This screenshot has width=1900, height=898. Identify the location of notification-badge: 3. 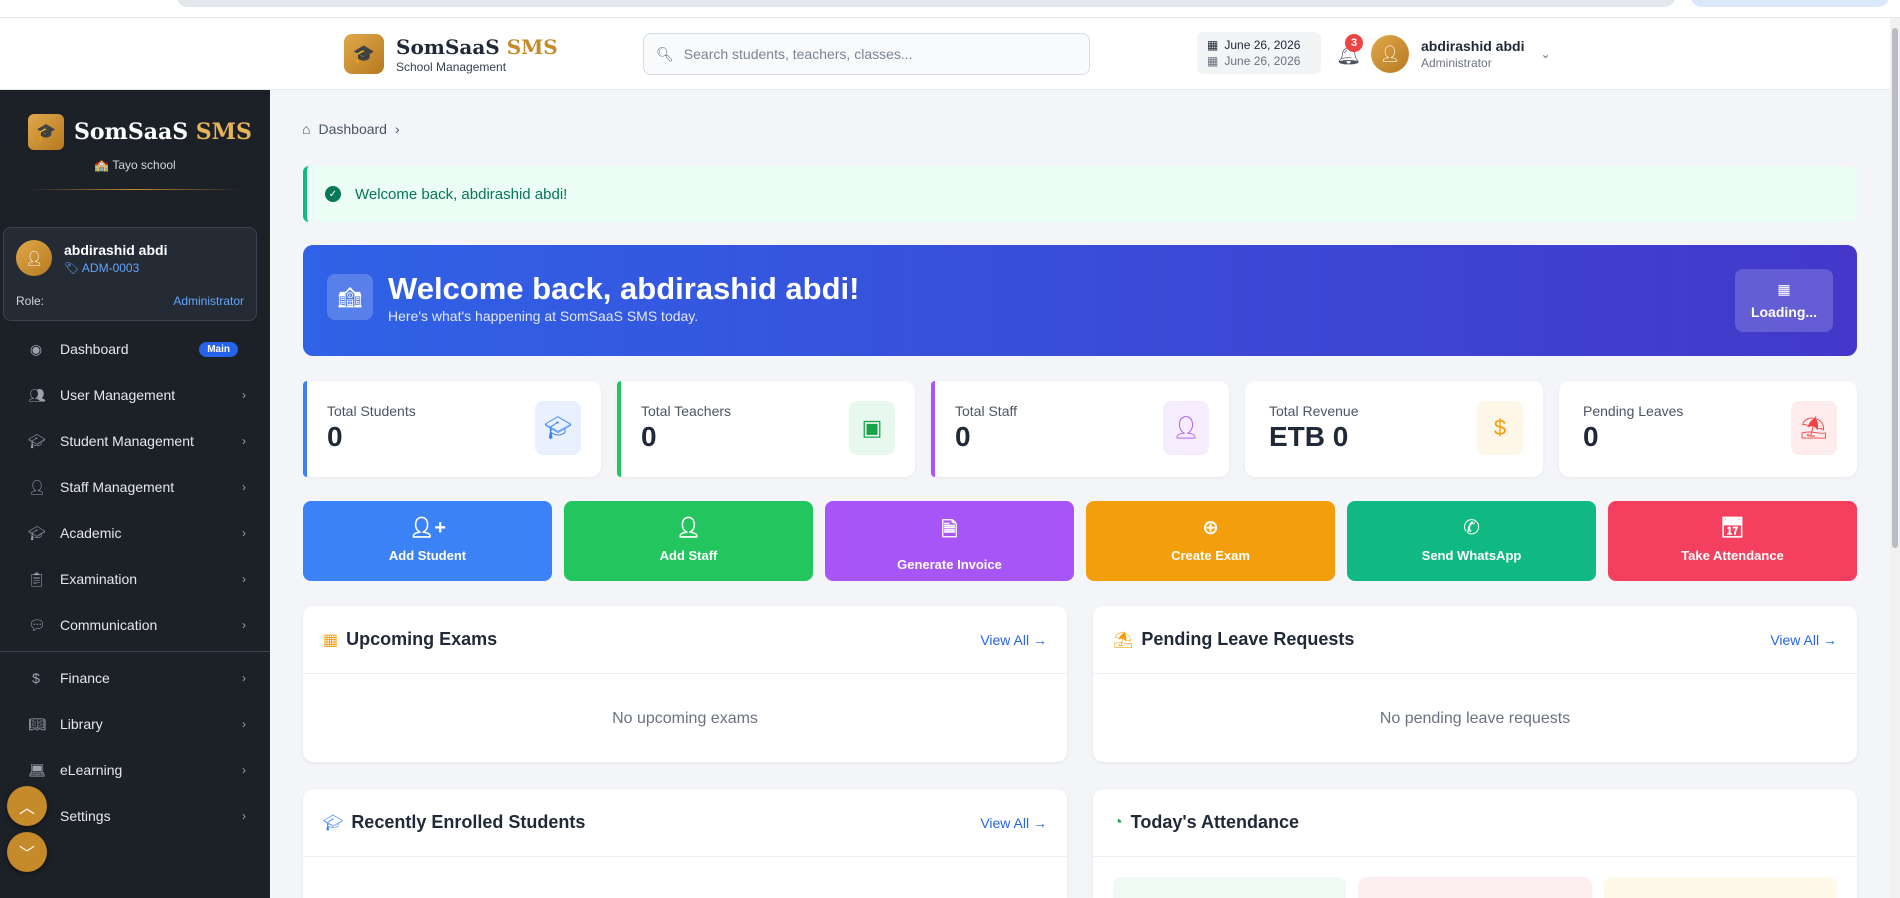
(1354, 43).